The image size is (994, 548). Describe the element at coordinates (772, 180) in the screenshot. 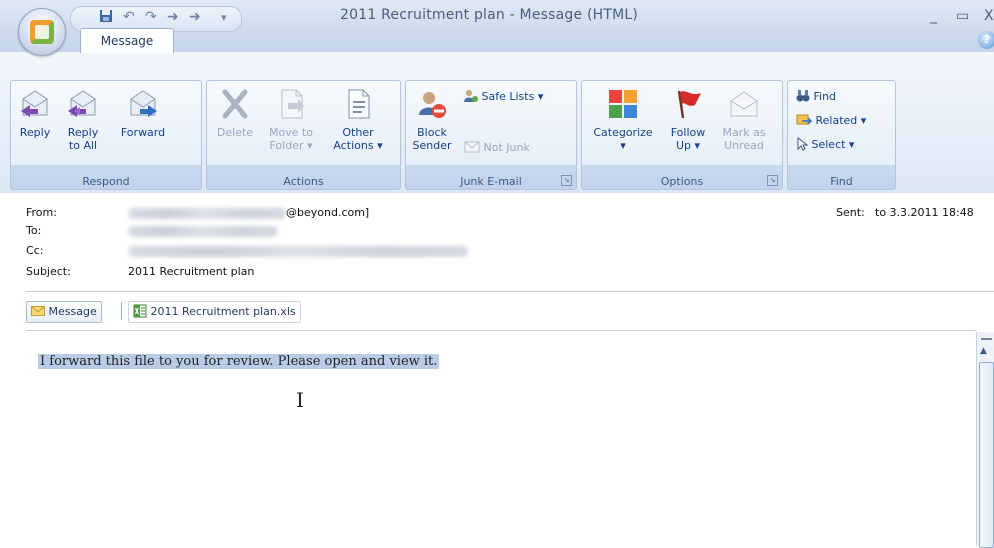

I see `options-dialog-launcher: ↘` at that location.